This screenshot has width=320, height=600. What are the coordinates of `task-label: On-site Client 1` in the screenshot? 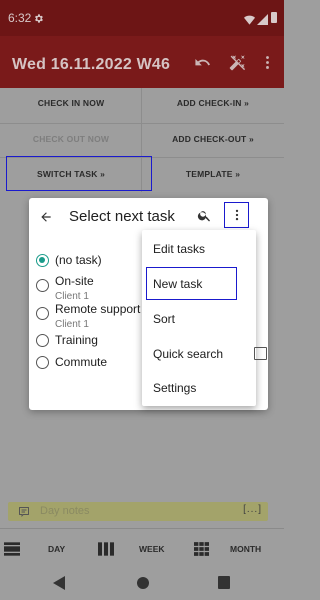 It's located at (74, 288).